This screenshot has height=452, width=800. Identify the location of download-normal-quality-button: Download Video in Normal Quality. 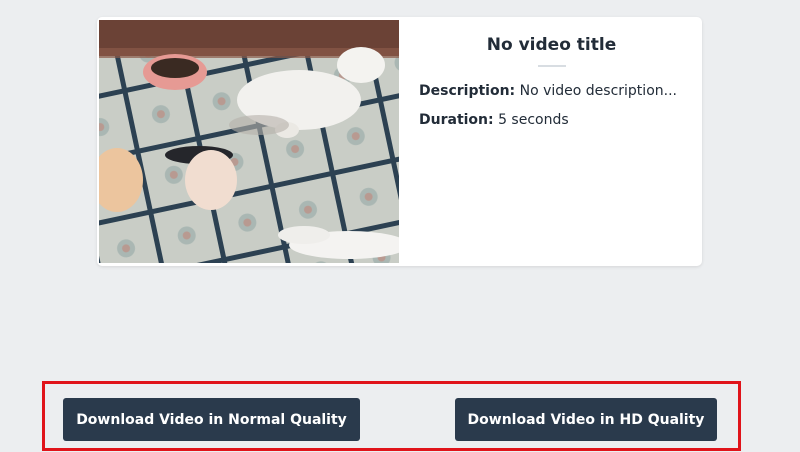
(211, 419).